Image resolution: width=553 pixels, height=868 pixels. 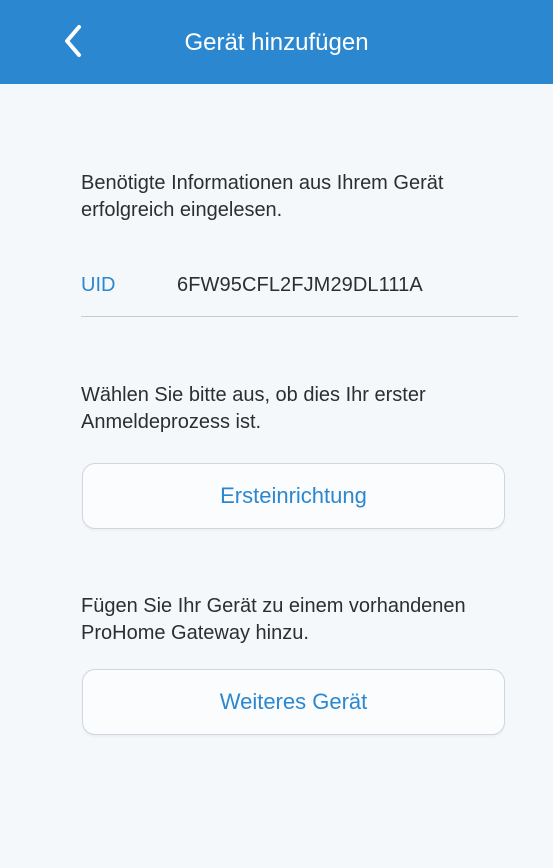 I want to click on uid-label: UID, so click(x=98, y=285).